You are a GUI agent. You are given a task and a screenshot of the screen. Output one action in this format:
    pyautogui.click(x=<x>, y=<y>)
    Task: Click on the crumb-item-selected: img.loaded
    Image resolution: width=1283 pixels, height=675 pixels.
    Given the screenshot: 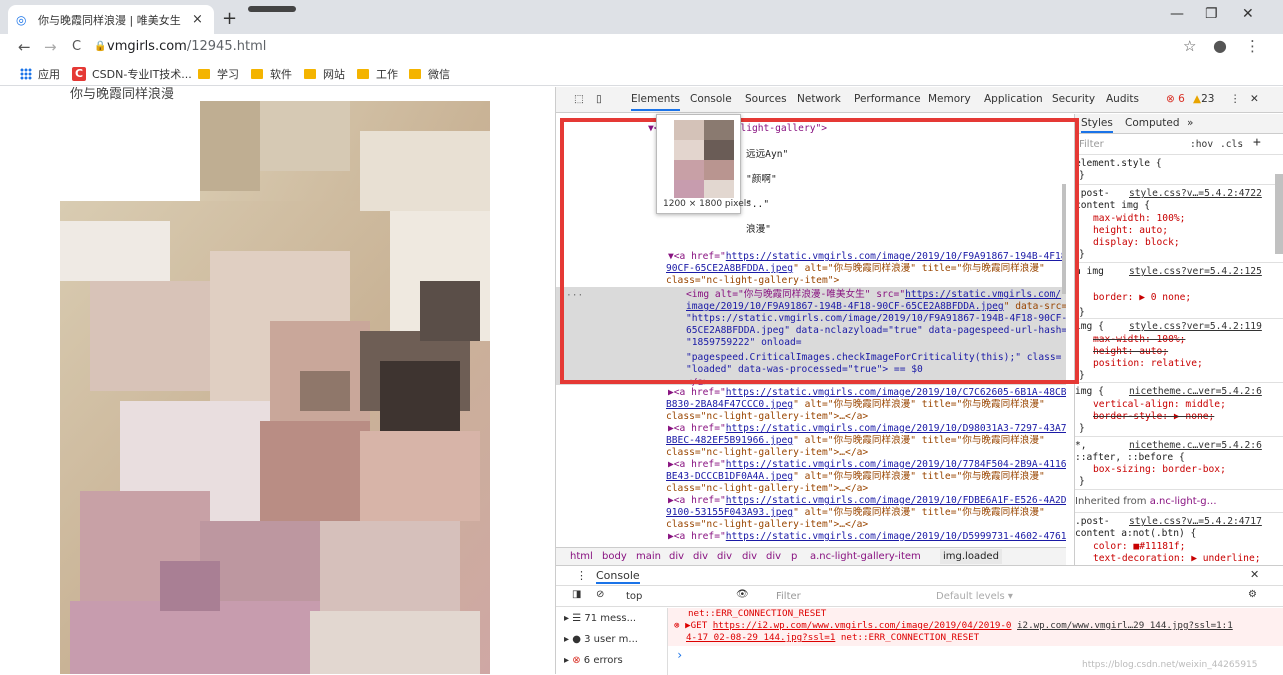 What is the action you would take?
    pyautogui.click(x=971, y=556)
    